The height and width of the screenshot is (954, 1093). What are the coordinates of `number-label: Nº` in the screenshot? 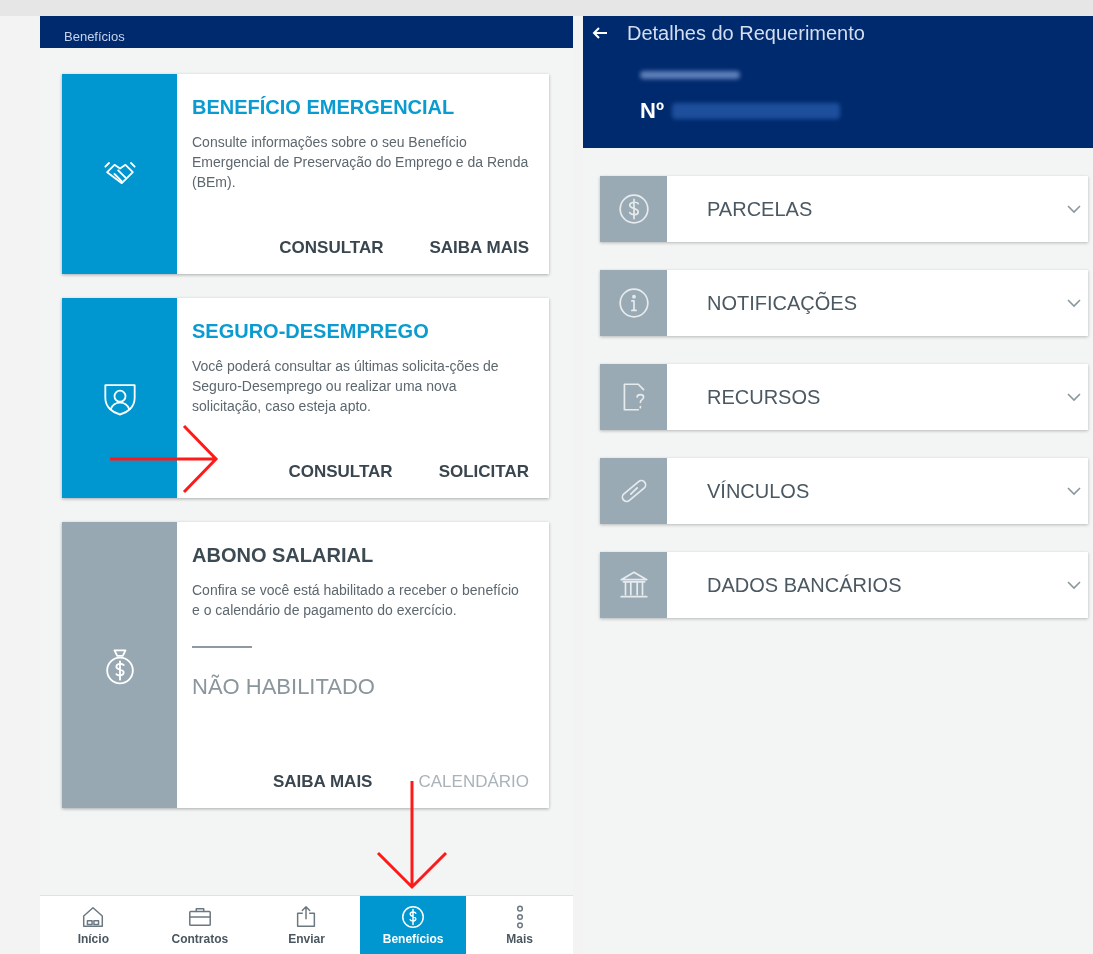 It's located at (652, 111).